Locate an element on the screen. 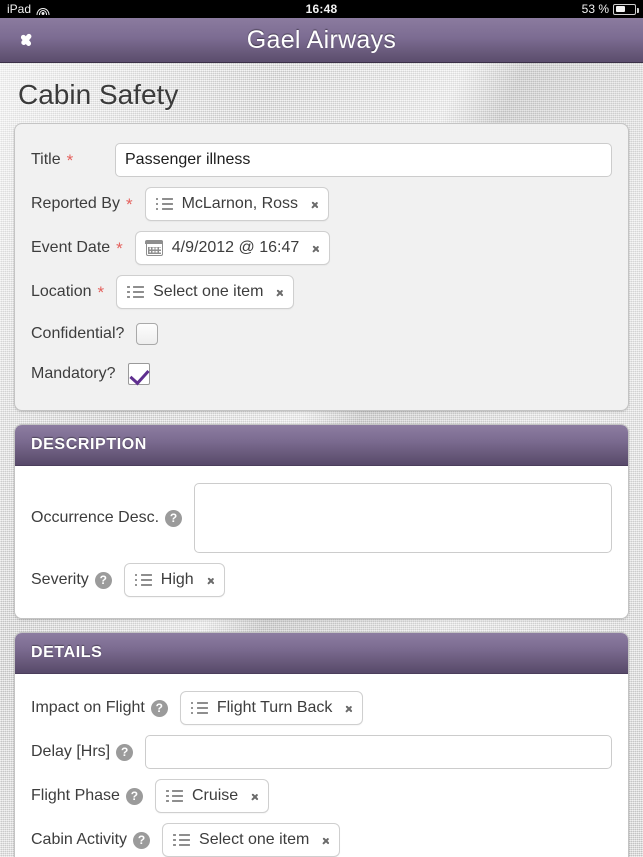 The width and height of the screenshot is (643, 857). location-label-text: Location is located at coordinates (61, 291).